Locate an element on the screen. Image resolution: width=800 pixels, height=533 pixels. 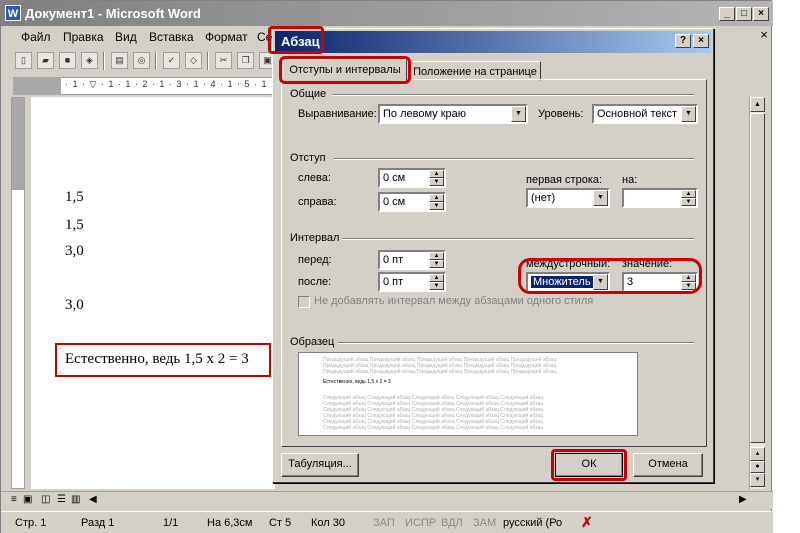
browse-object-icon: ● is located at coordinates (757, 467).